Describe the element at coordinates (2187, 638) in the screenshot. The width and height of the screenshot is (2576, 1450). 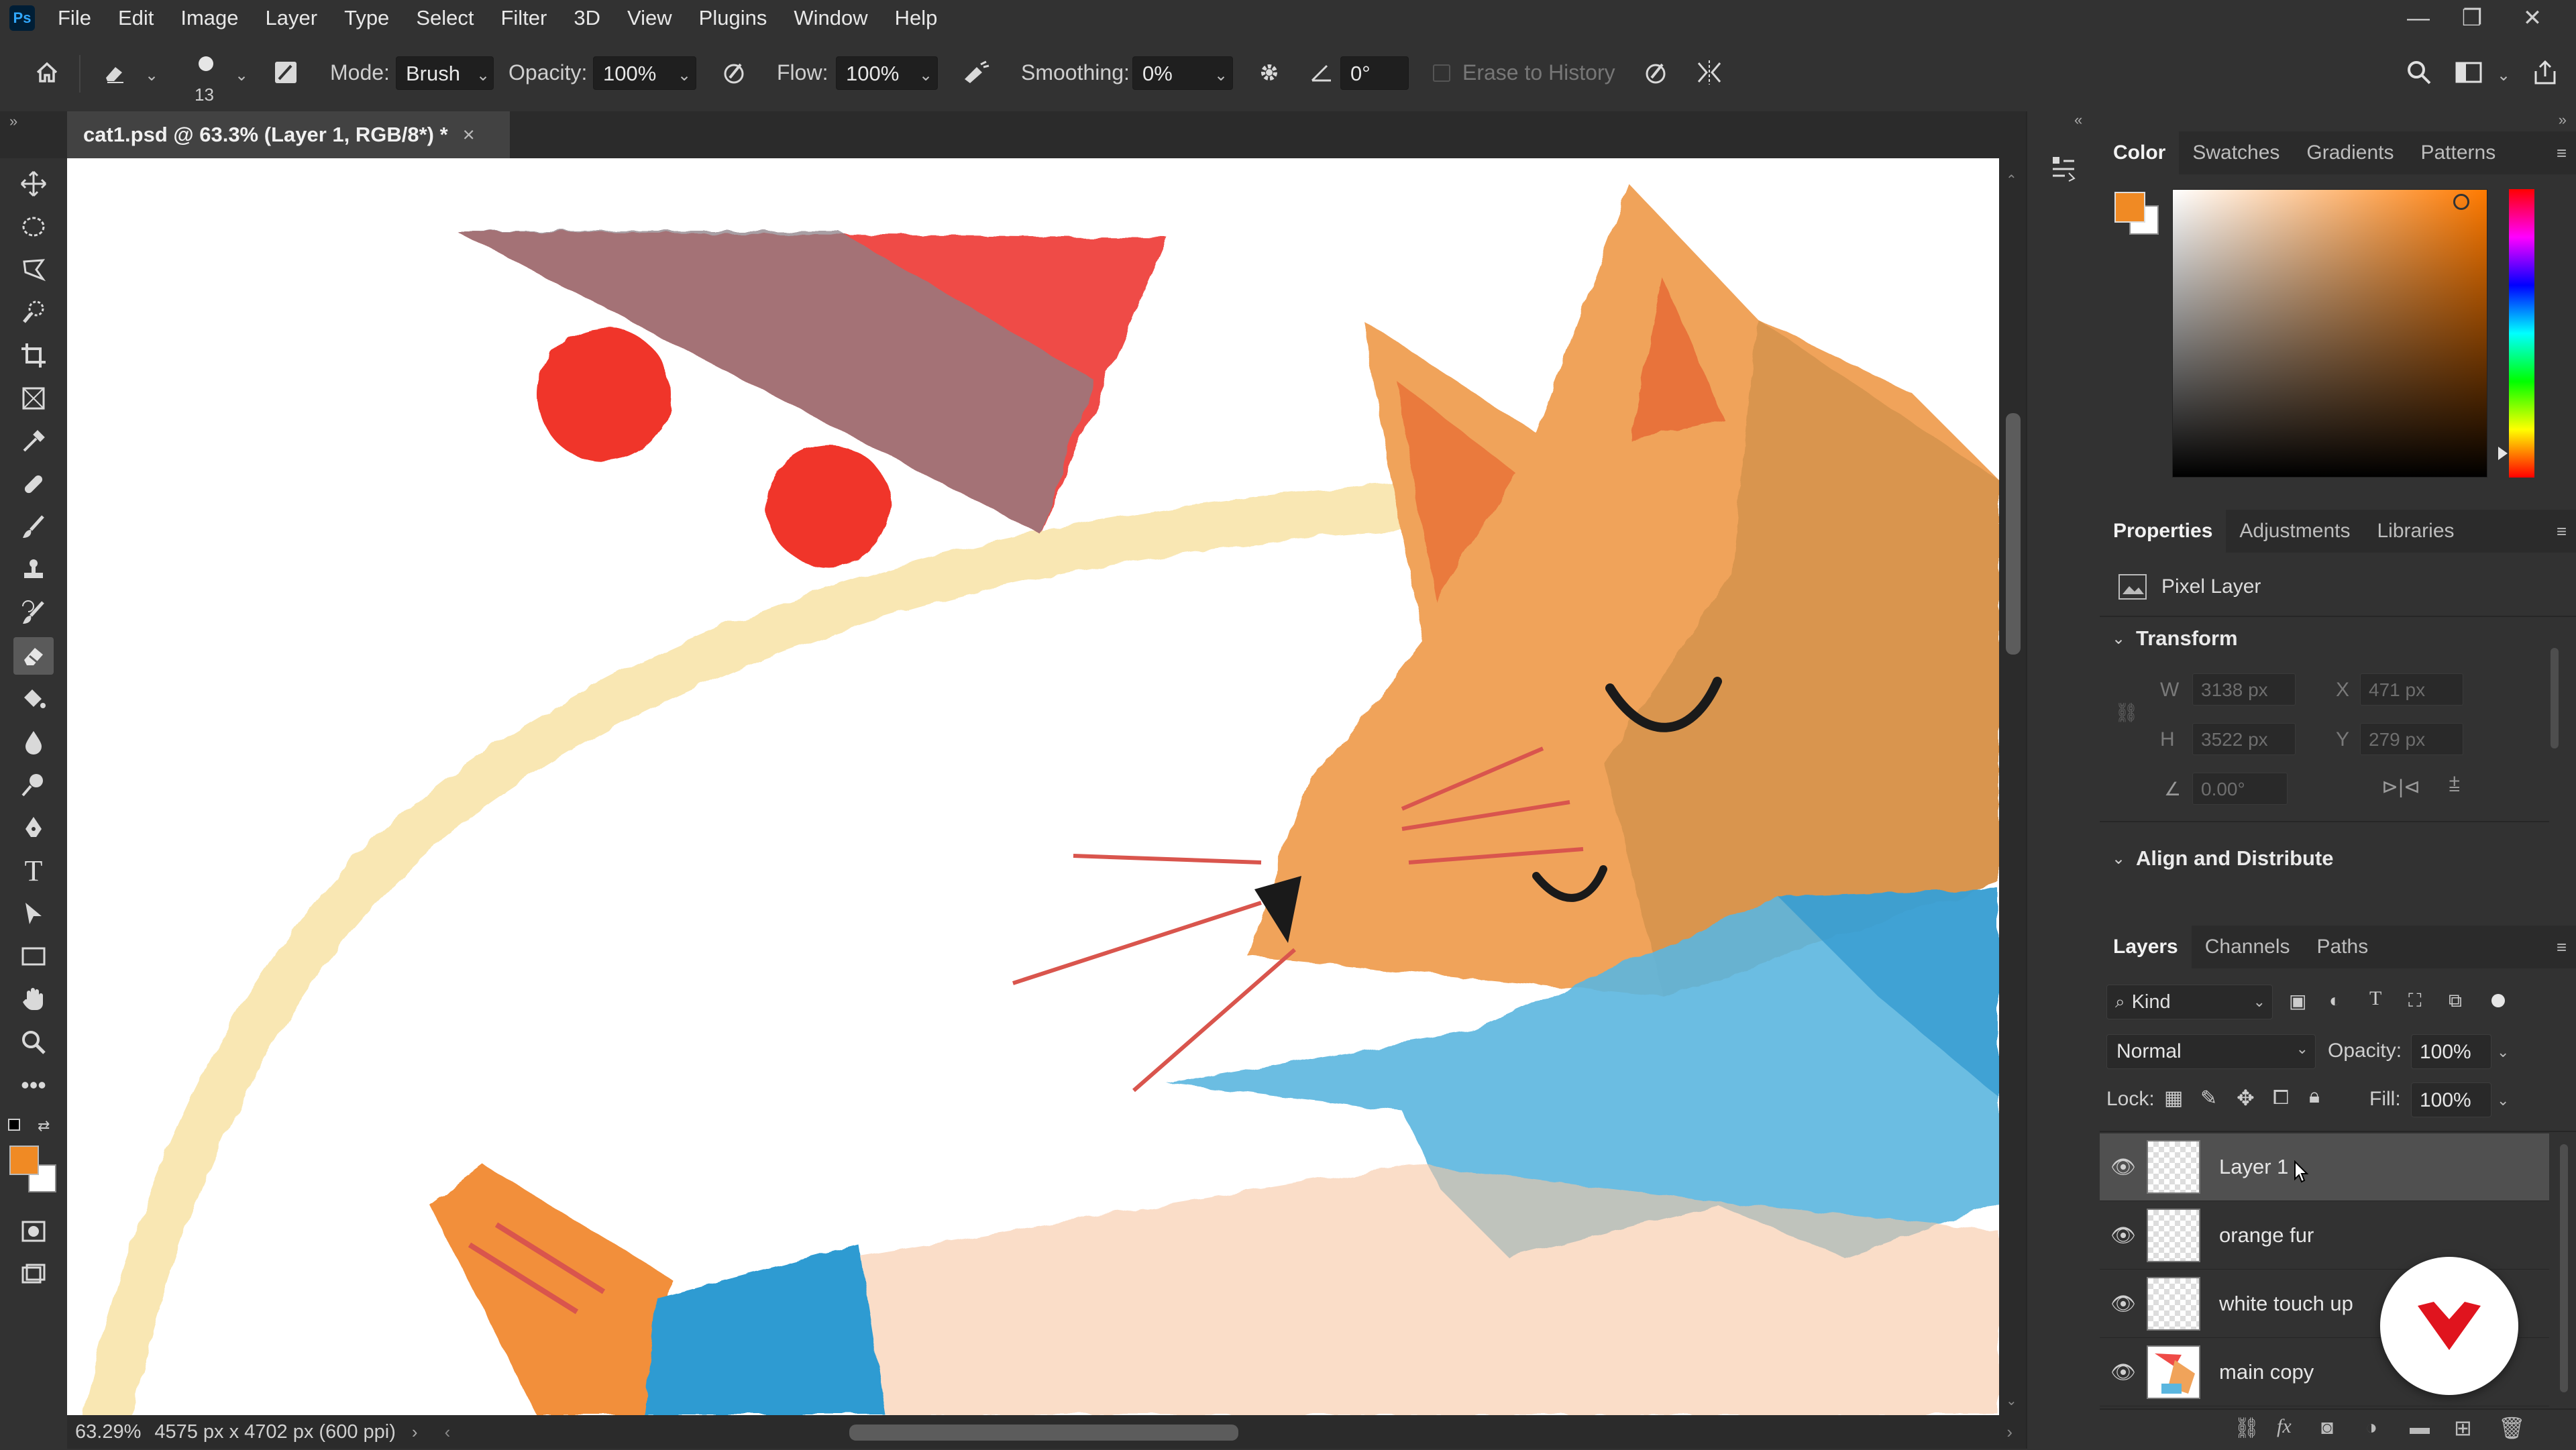
I see `transform-section-title: Transform` at that location.